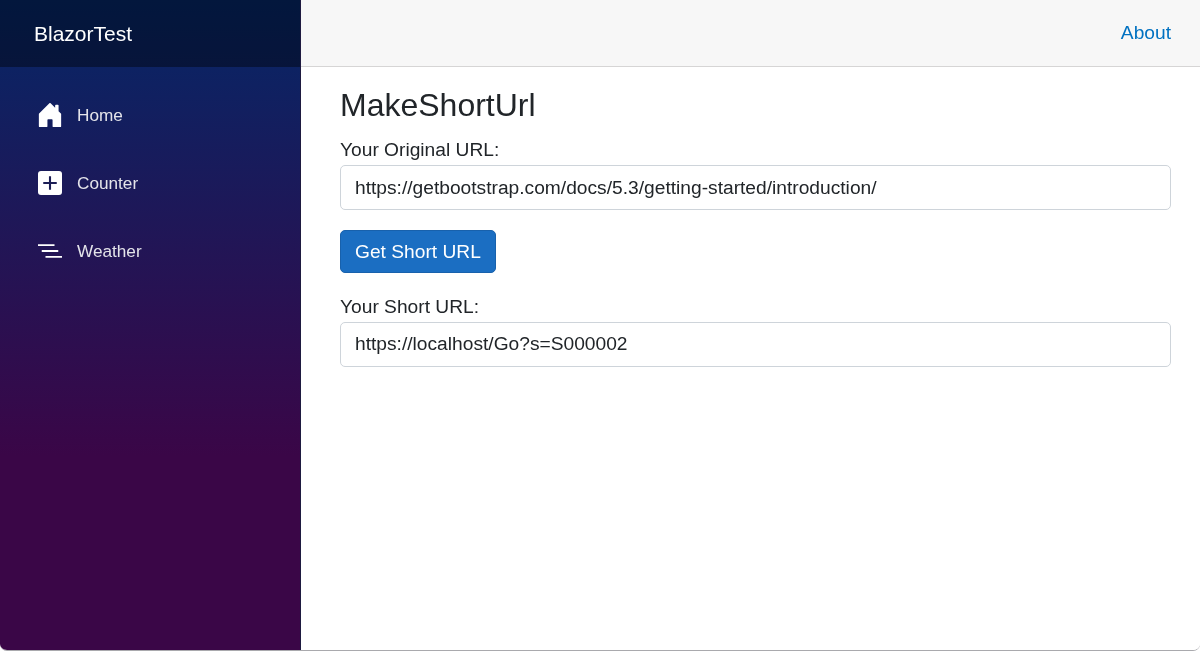  Describe the element at coordinates (755, 344) in the screenshot. I see `url-field: https://localhost/Go?s=S000002` at that location.